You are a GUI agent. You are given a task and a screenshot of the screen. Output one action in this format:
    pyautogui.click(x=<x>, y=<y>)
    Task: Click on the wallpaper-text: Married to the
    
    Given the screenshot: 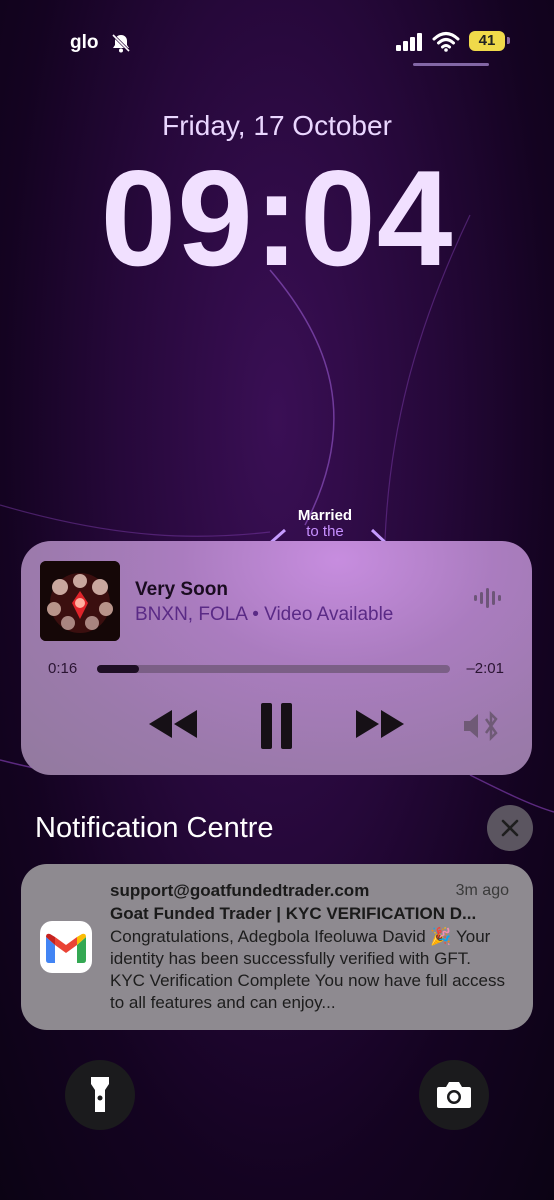 What is the action you would take?
    pyautogui.click(x=325, y=524)
    